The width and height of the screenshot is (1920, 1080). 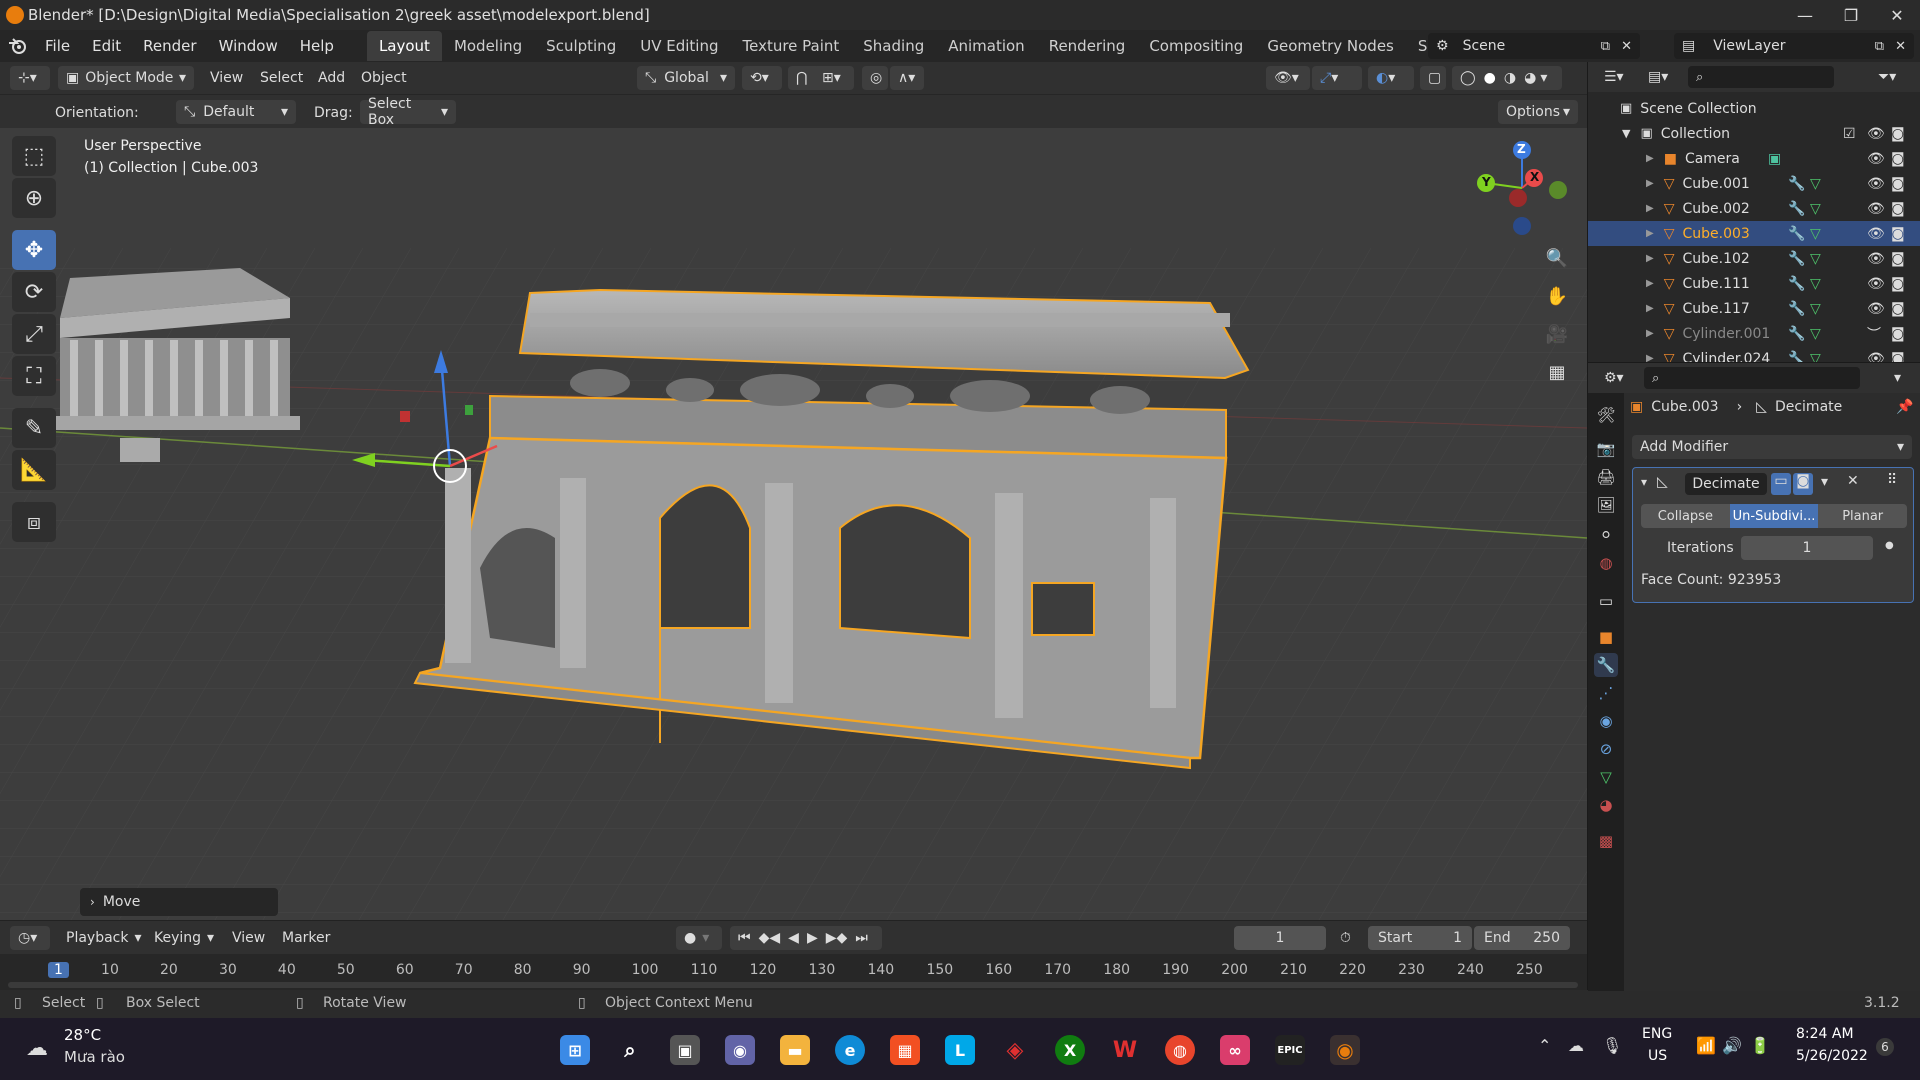 What do you see at coordinates (795, 1050) in the screenshot?
I see `file-explorer-icon: ▬` at bounding box center [795, 1050].